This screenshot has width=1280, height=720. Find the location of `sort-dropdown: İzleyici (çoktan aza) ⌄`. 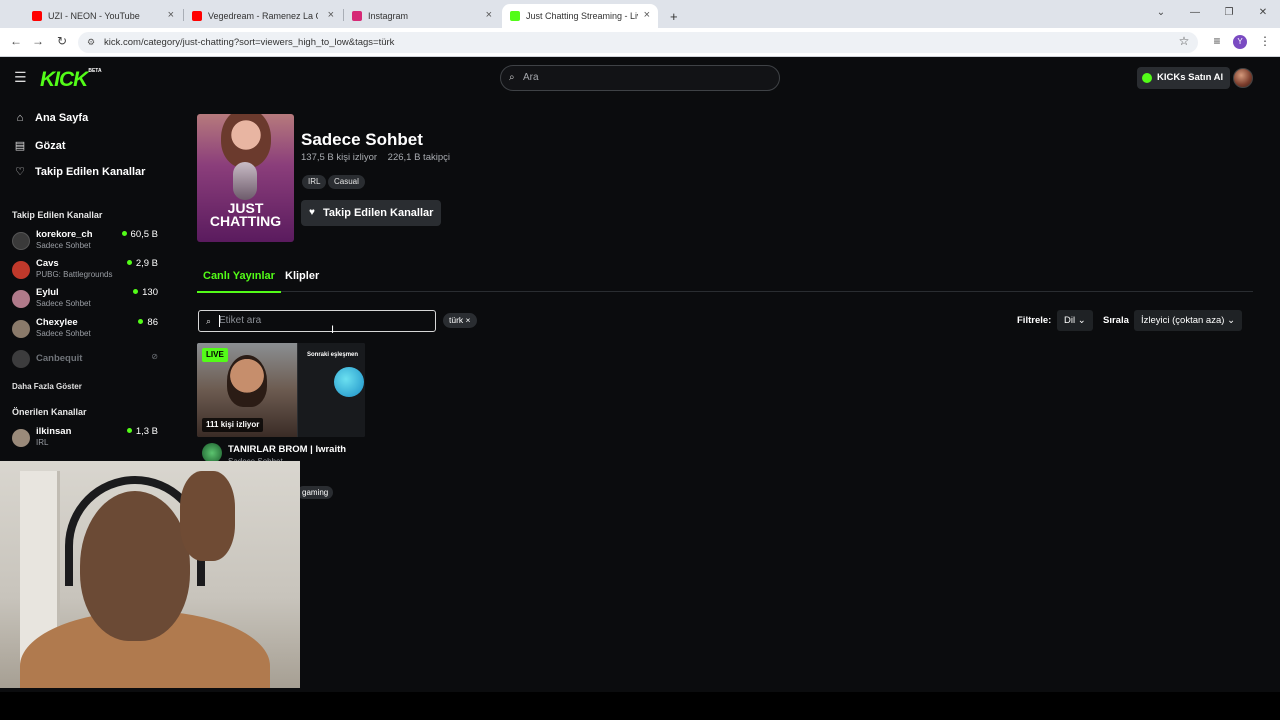

sort-dropdown: İzleyici (çoktan aza) ⌄ is located at coordinates (1188, 320).